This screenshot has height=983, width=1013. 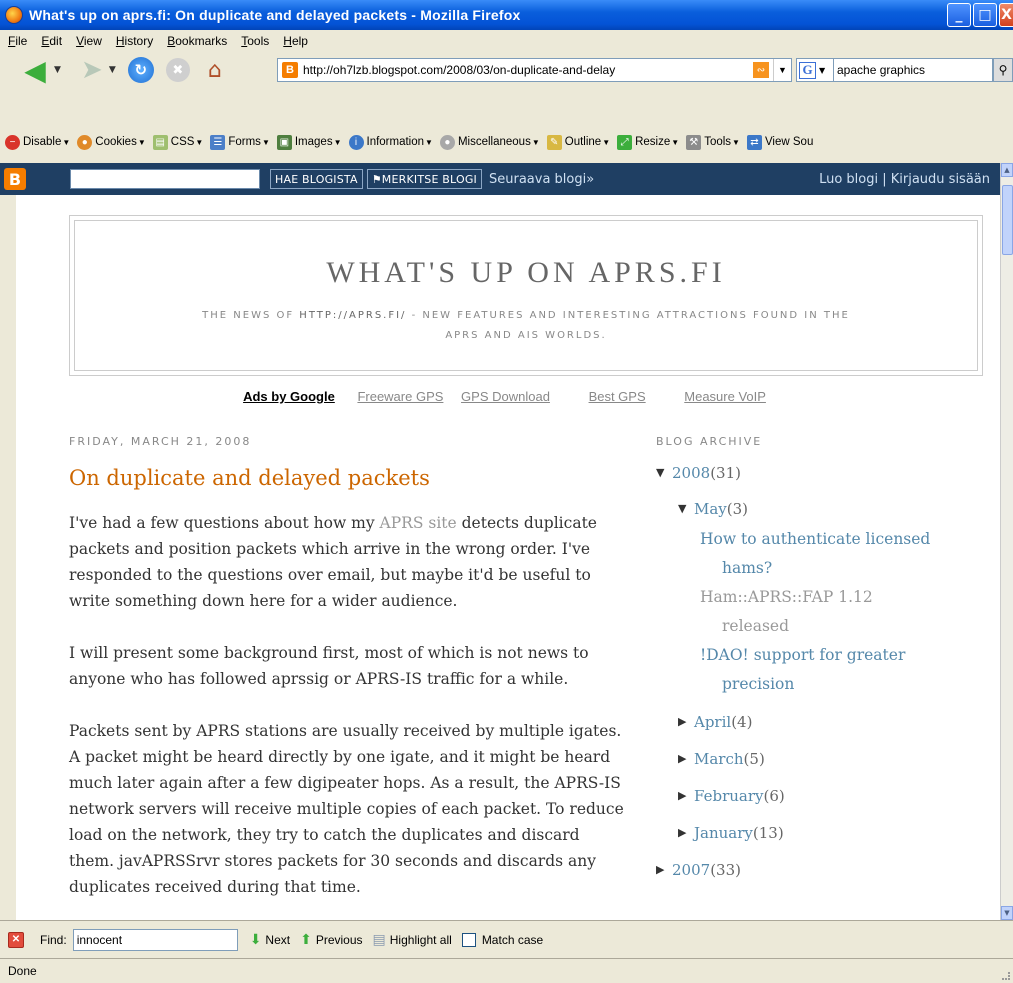 What do you see at coordinates (218, 142) in the screenshot?
I see `forms-icon: ☰` at bounding box center [218, 142].